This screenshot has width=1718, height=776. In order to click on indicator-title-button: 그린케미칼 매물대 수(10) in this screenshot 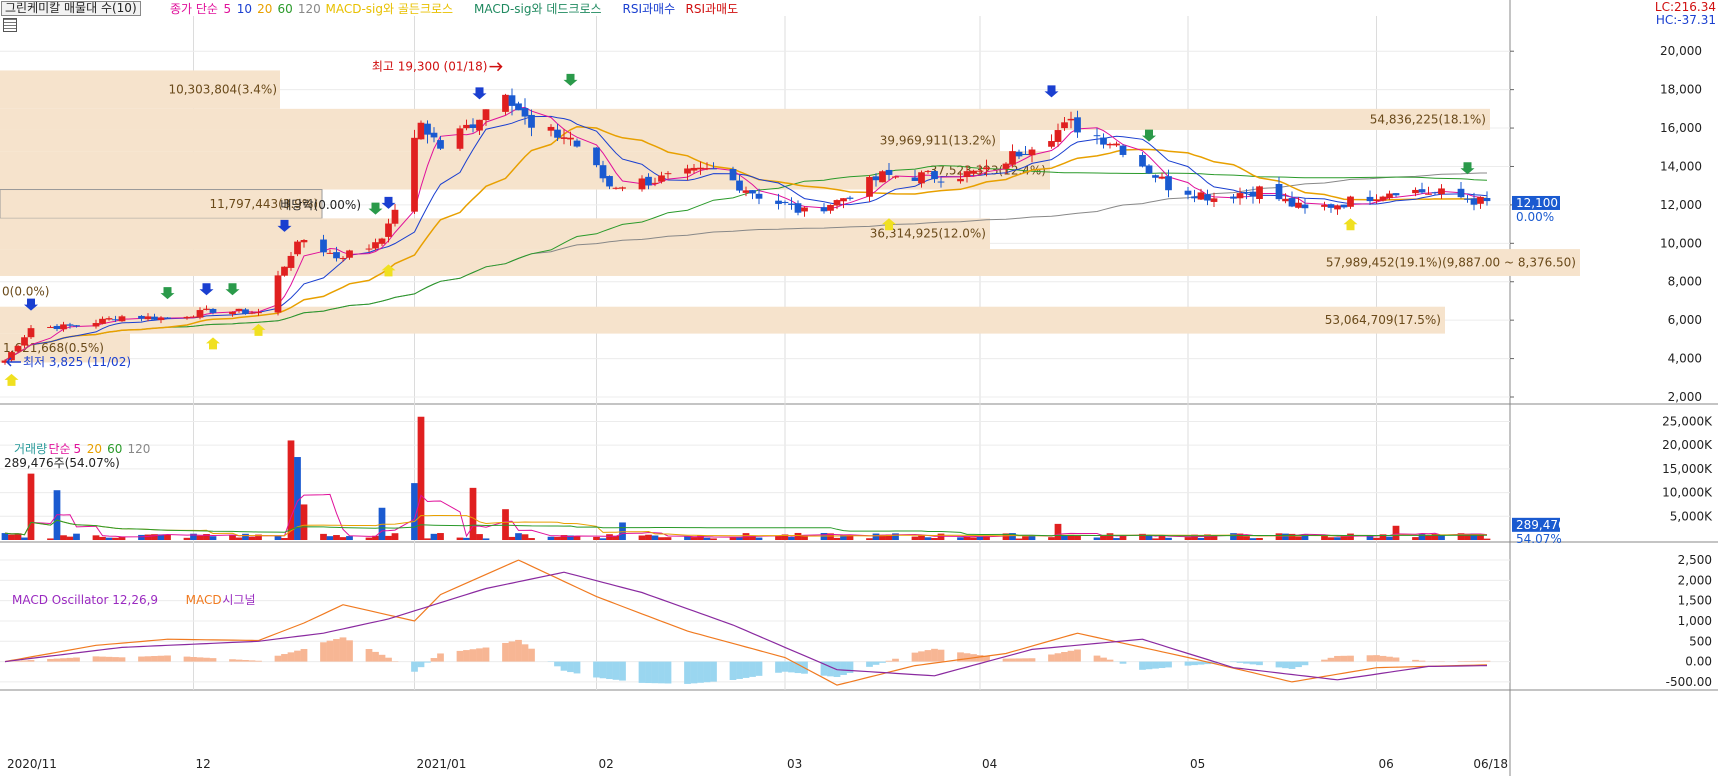, I will do `click(71, 8)`.